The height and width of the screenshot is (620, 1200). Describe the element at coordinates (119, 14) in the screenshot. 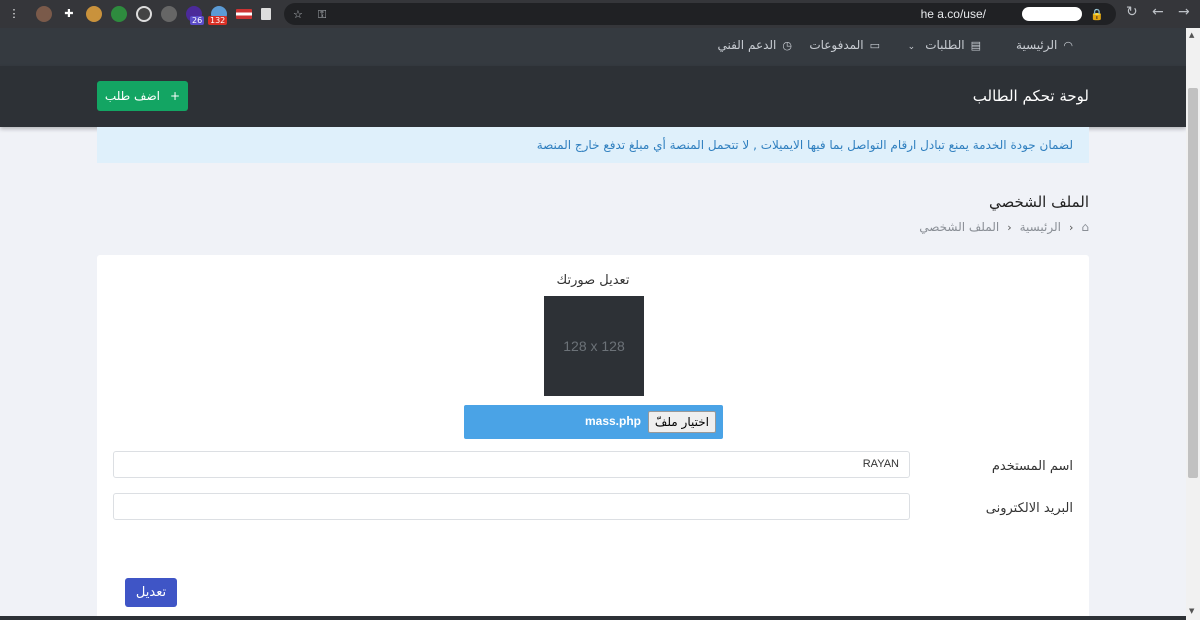

I see `extension-green-icon` at that location.